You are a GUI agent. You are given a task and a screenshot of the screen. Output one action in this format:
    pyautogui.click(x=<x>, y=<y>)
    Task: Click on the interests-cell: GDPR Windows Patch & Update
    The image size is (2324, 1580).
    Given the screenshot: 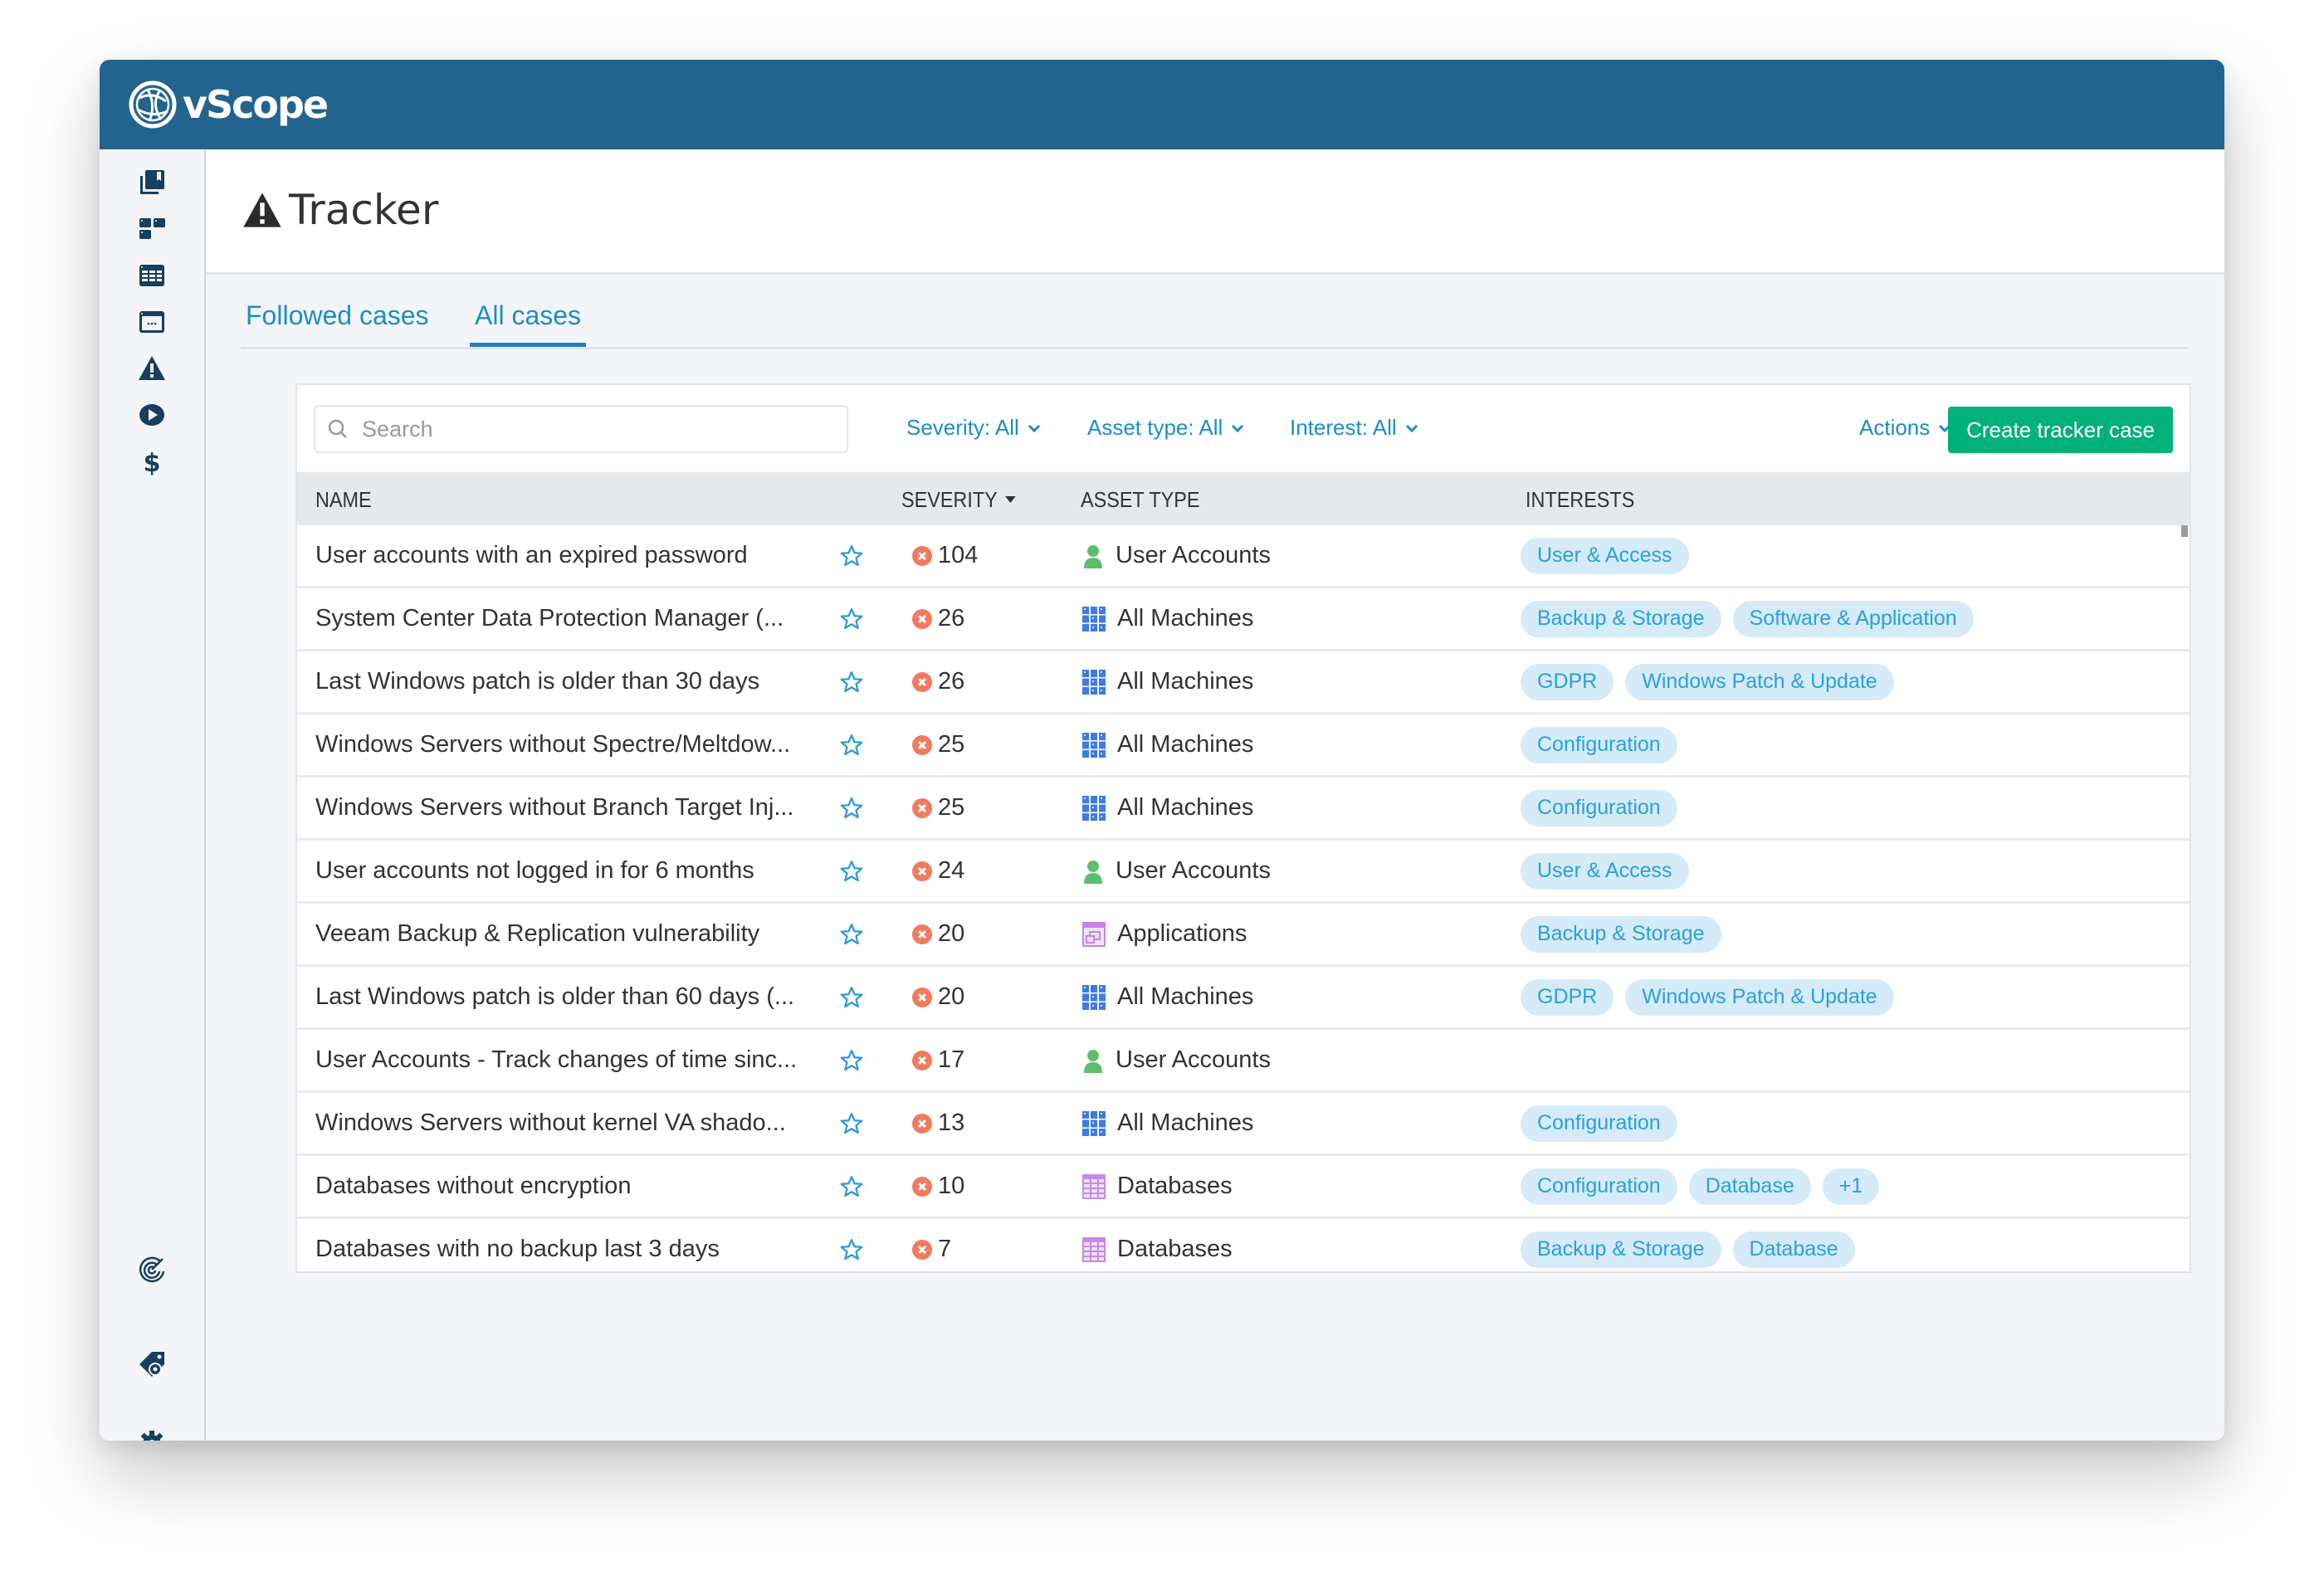 What is the action you would take?
    pyautogui.click(x=1707, y=681)
    